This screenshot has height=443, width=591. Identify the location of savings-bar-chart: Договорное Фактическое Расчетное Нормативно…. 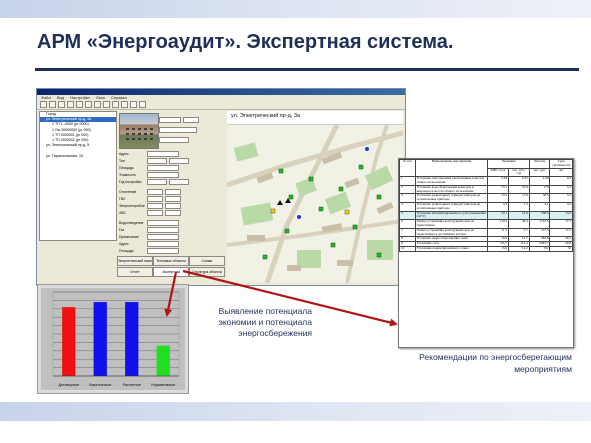
(116, 339).